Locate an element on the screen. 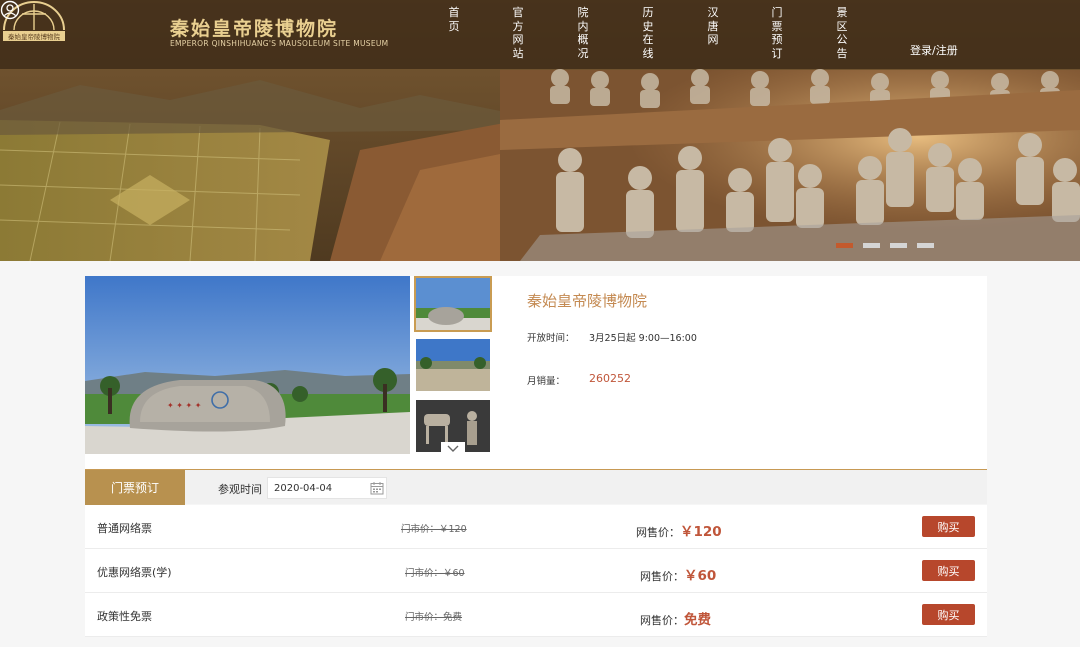 This screenshot has width=1080, height=647. net-price: 网售价：￥120 is located at coordinates (679, 530).